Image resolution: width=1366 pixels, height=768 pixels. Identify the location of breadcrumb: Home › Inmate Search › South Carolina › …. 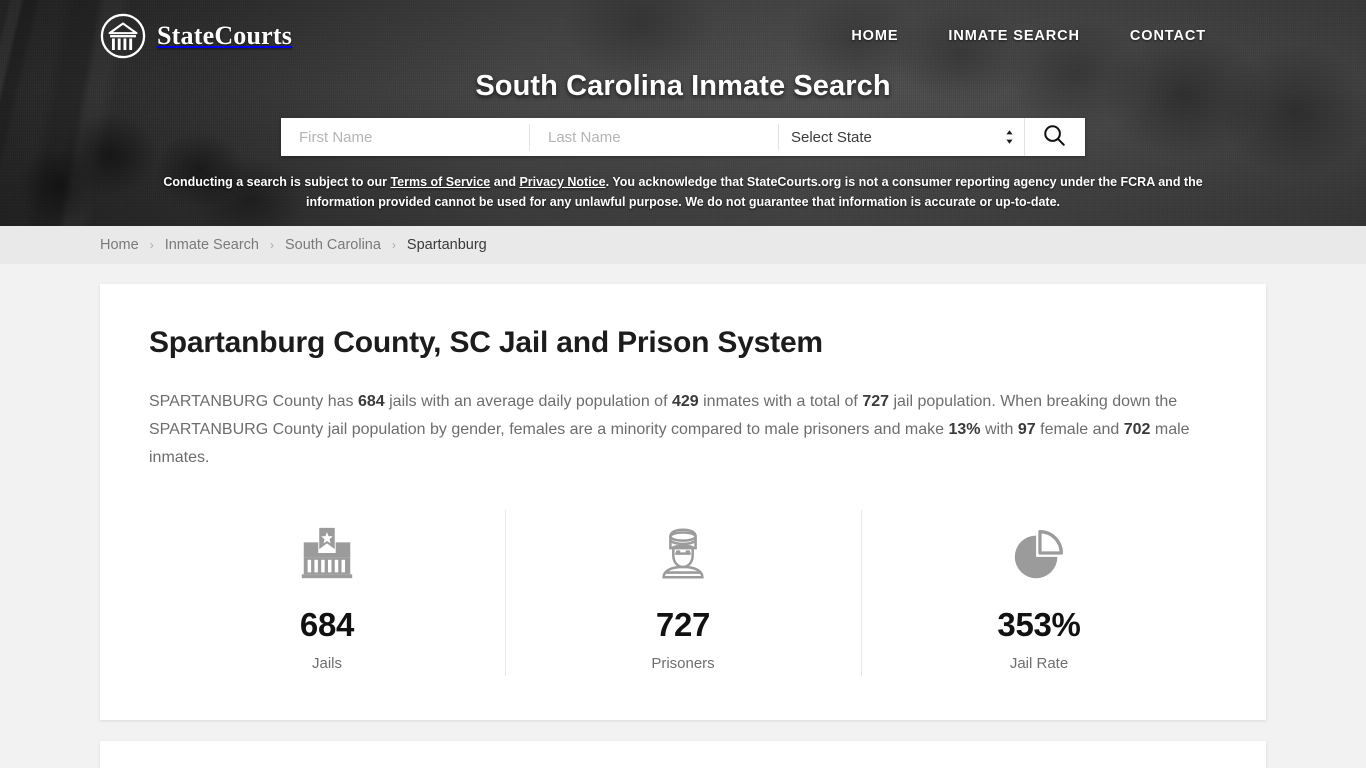
(293, 245).